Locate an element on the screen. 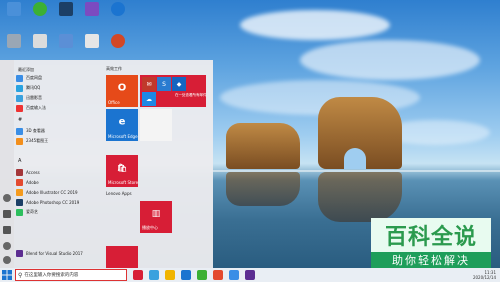  section-letter: # is located at coordinates (20, 120).